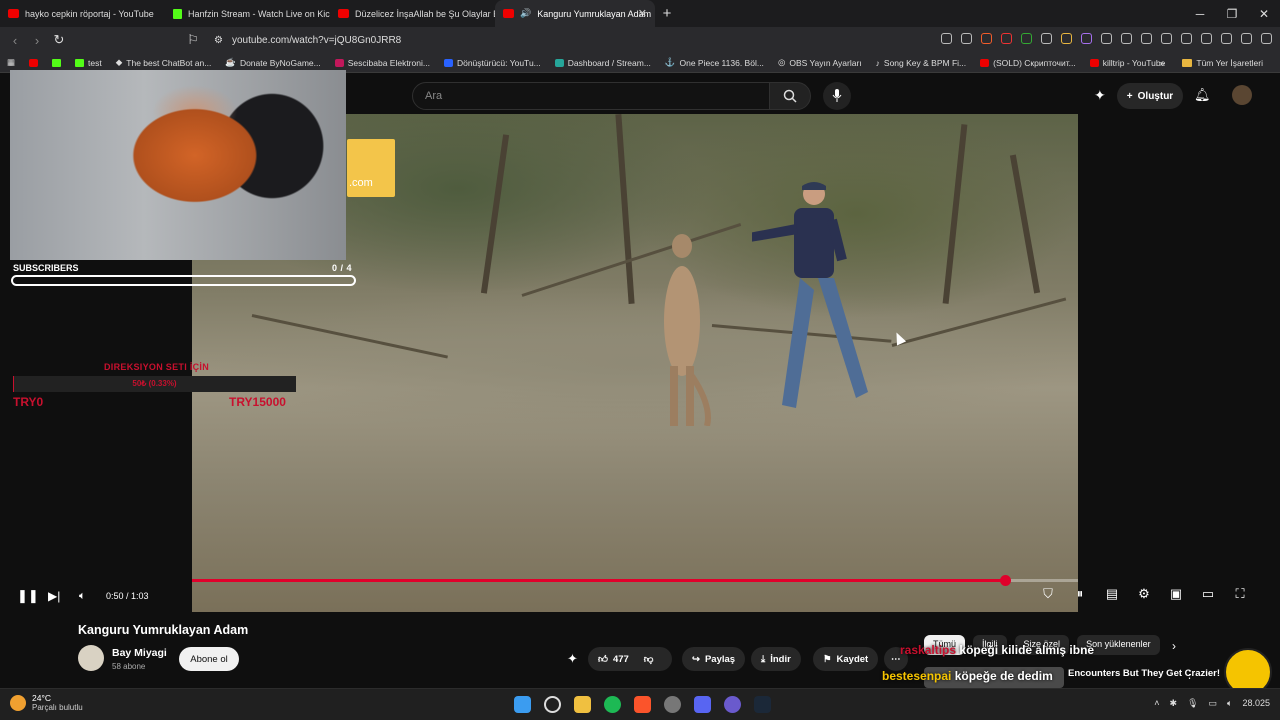  I want to click on steam-icon, so click(762, 704).